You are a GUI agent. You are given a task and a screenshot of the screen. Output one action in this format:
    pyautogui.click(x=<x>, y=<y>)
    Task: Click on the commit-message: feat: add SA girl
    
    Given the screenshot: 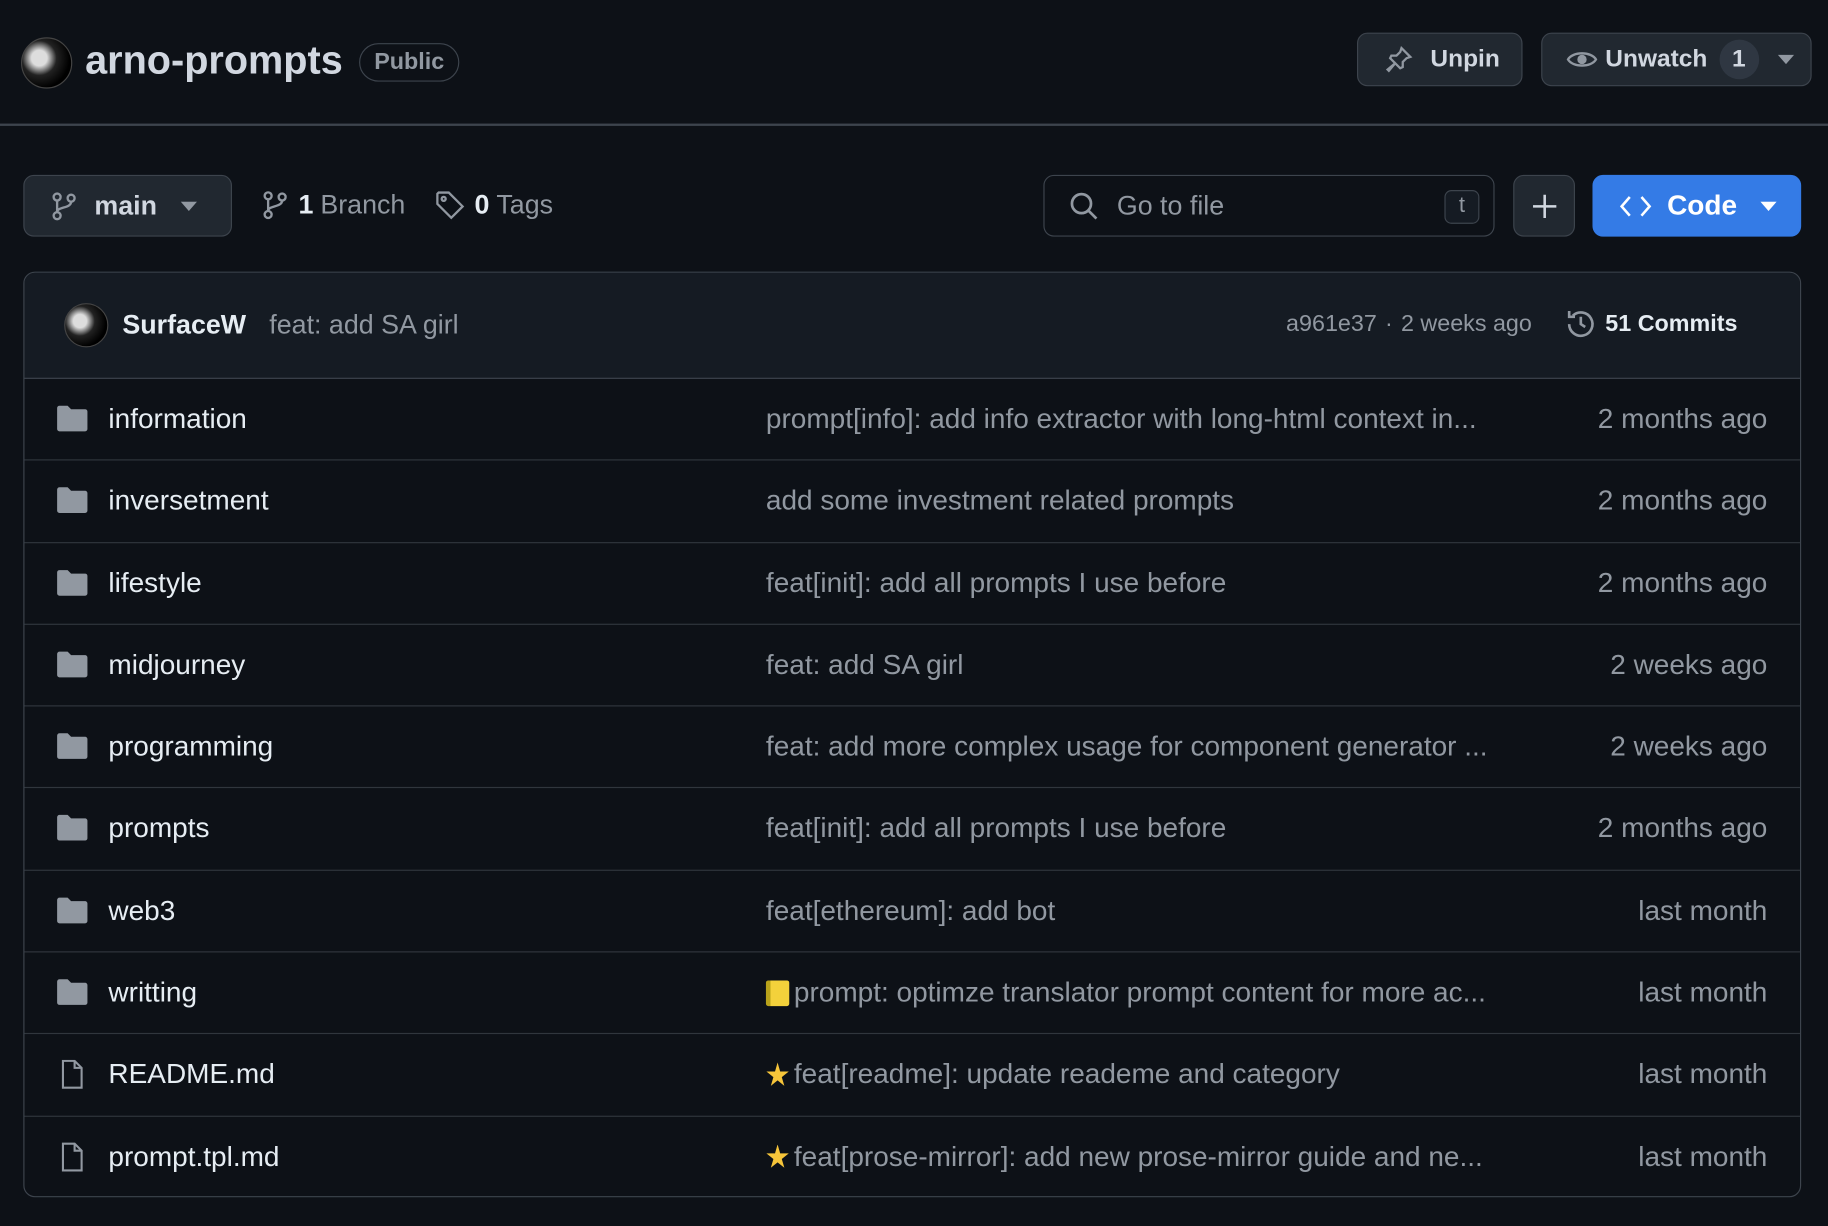 What is the action you would take?
    pyautogui.click(x=363, y=324)
    